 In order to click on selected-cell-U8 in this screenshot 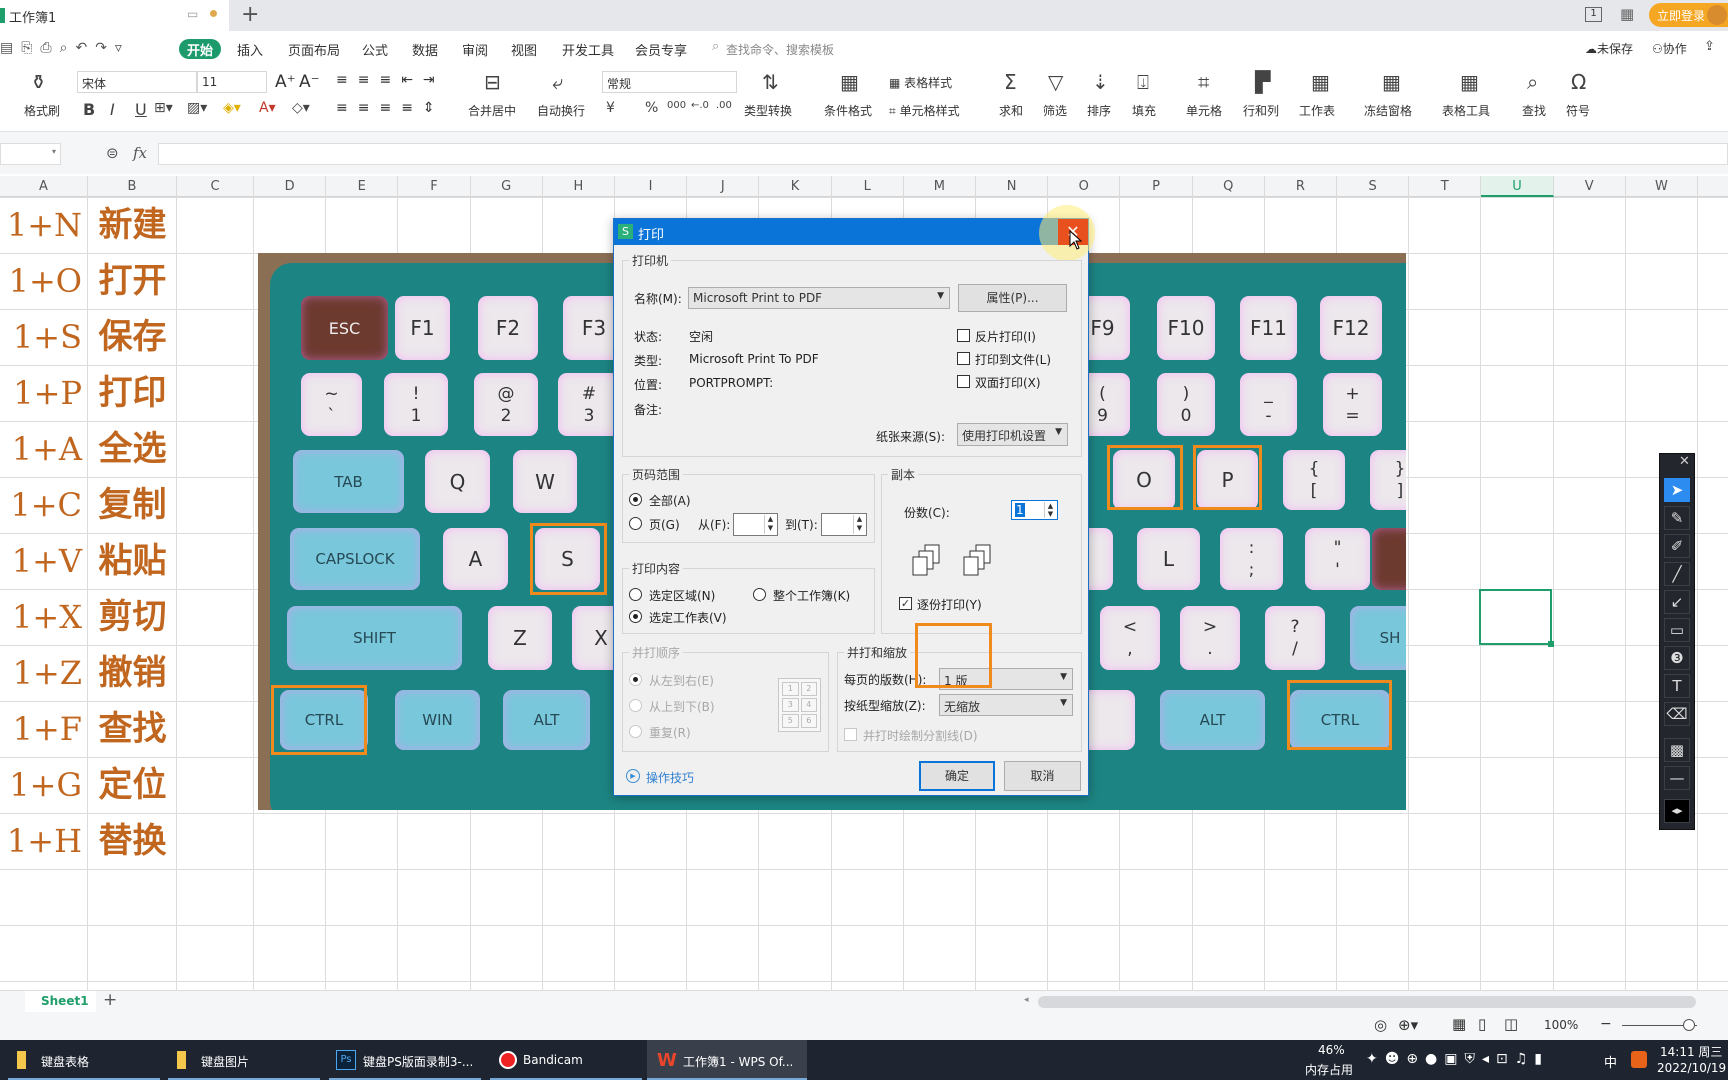, I will do `click(1516, 618)`.